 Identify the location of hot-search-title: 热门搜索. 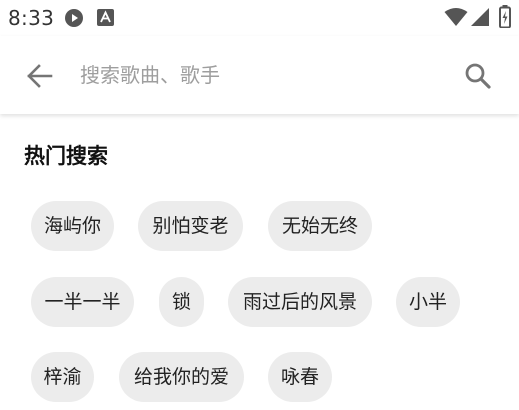
(66, 156).